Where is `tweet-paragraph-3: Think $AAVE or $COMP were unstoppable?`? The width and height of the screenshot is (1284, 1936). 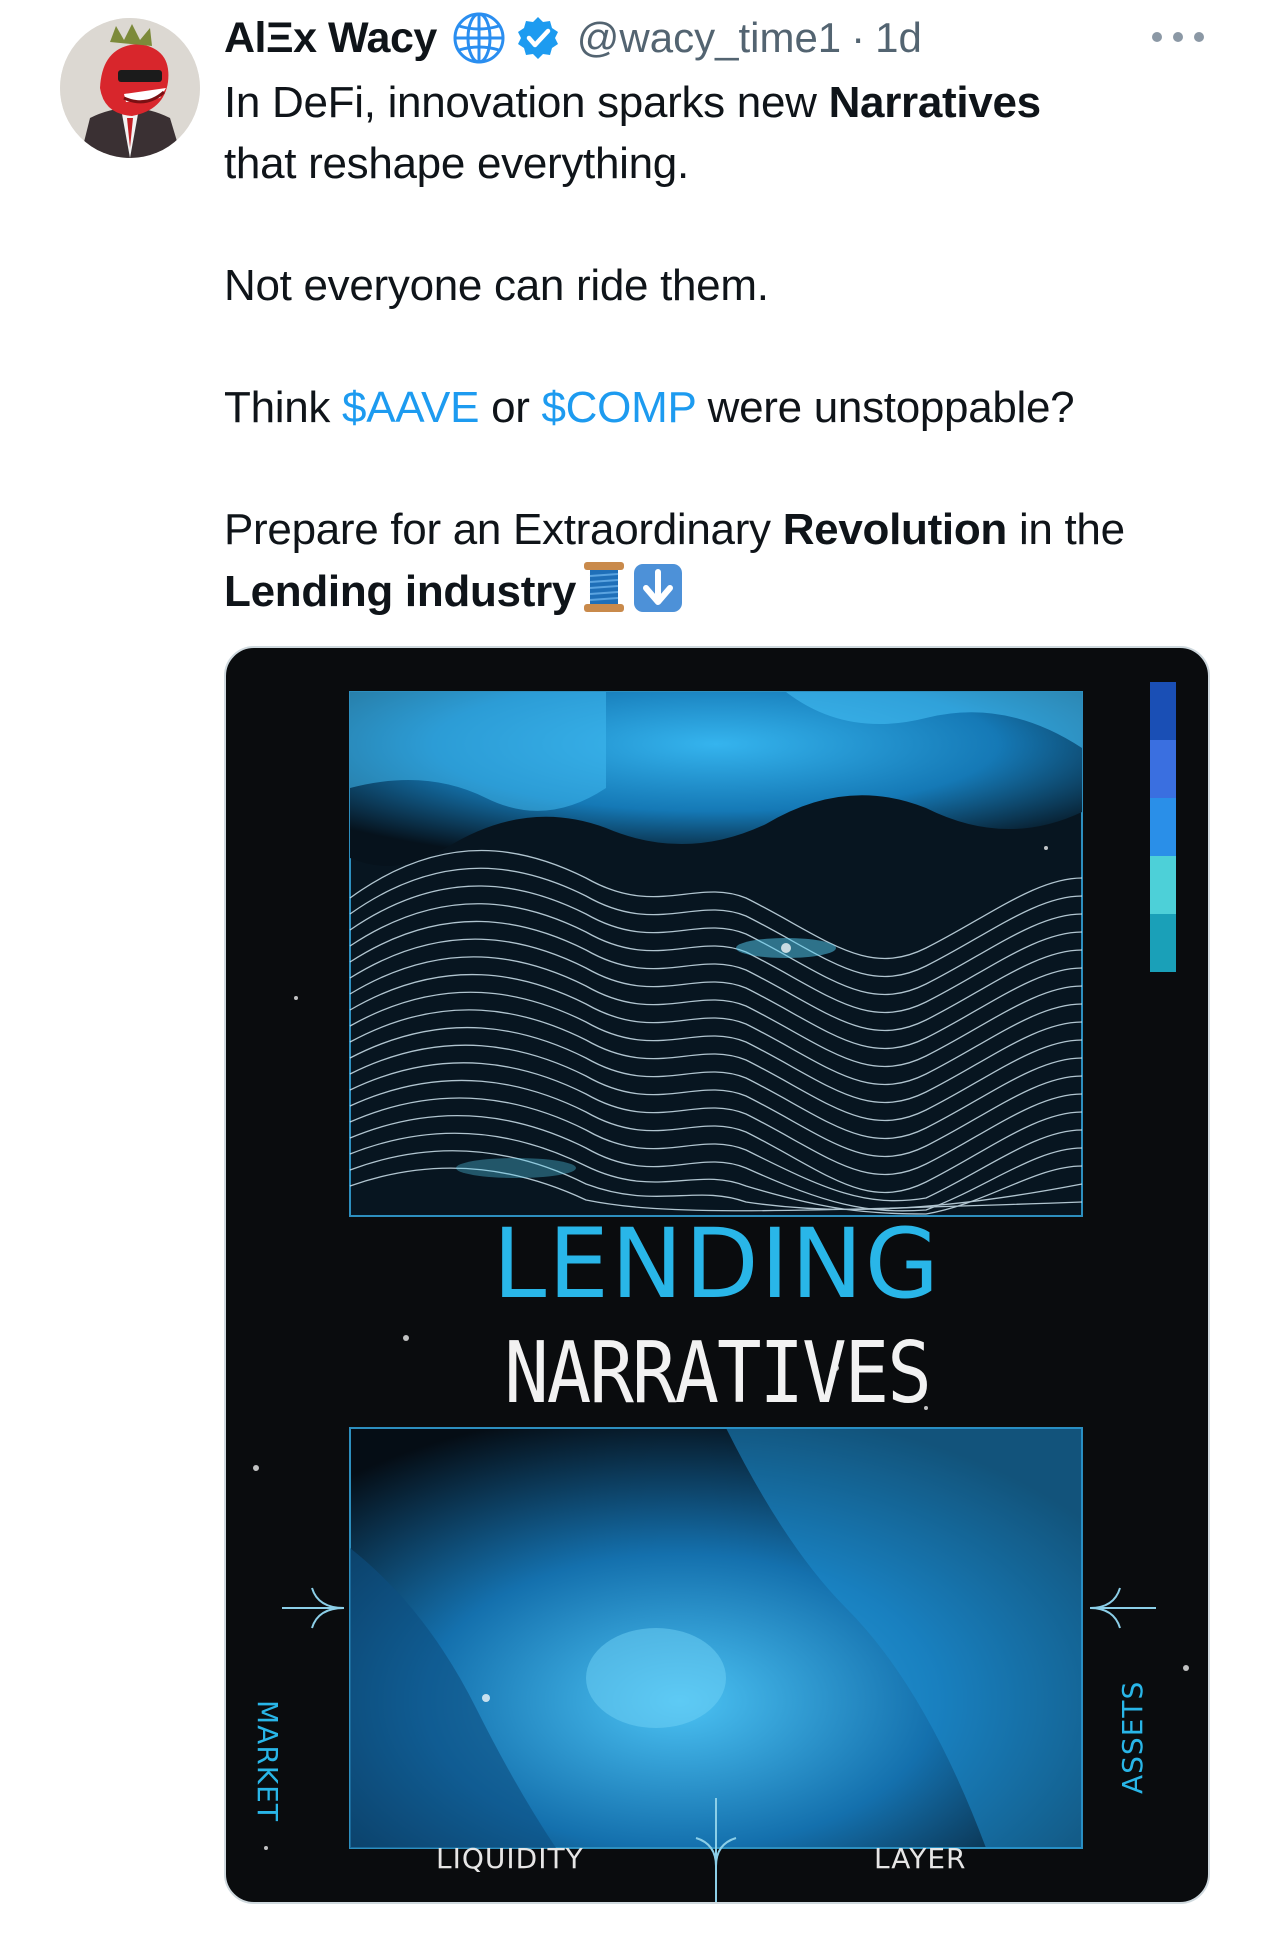 tweet-paragraph-3: Think $AAVE or $COMP were unstoppable? is located at coordinates (649, 407).